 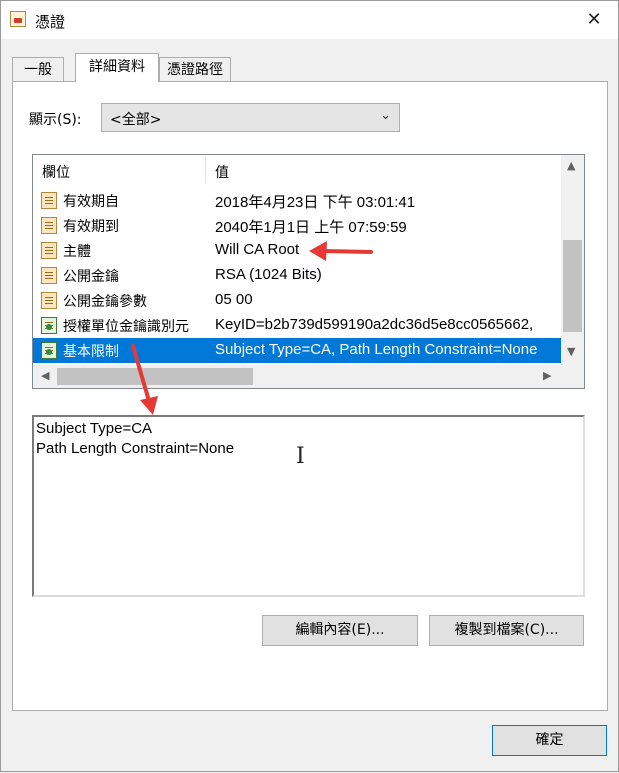 What do you see at coordinates (155, 376) in the screenshot?
I see `horizontal-scroll-thumb` at bounding box center [155, 376].